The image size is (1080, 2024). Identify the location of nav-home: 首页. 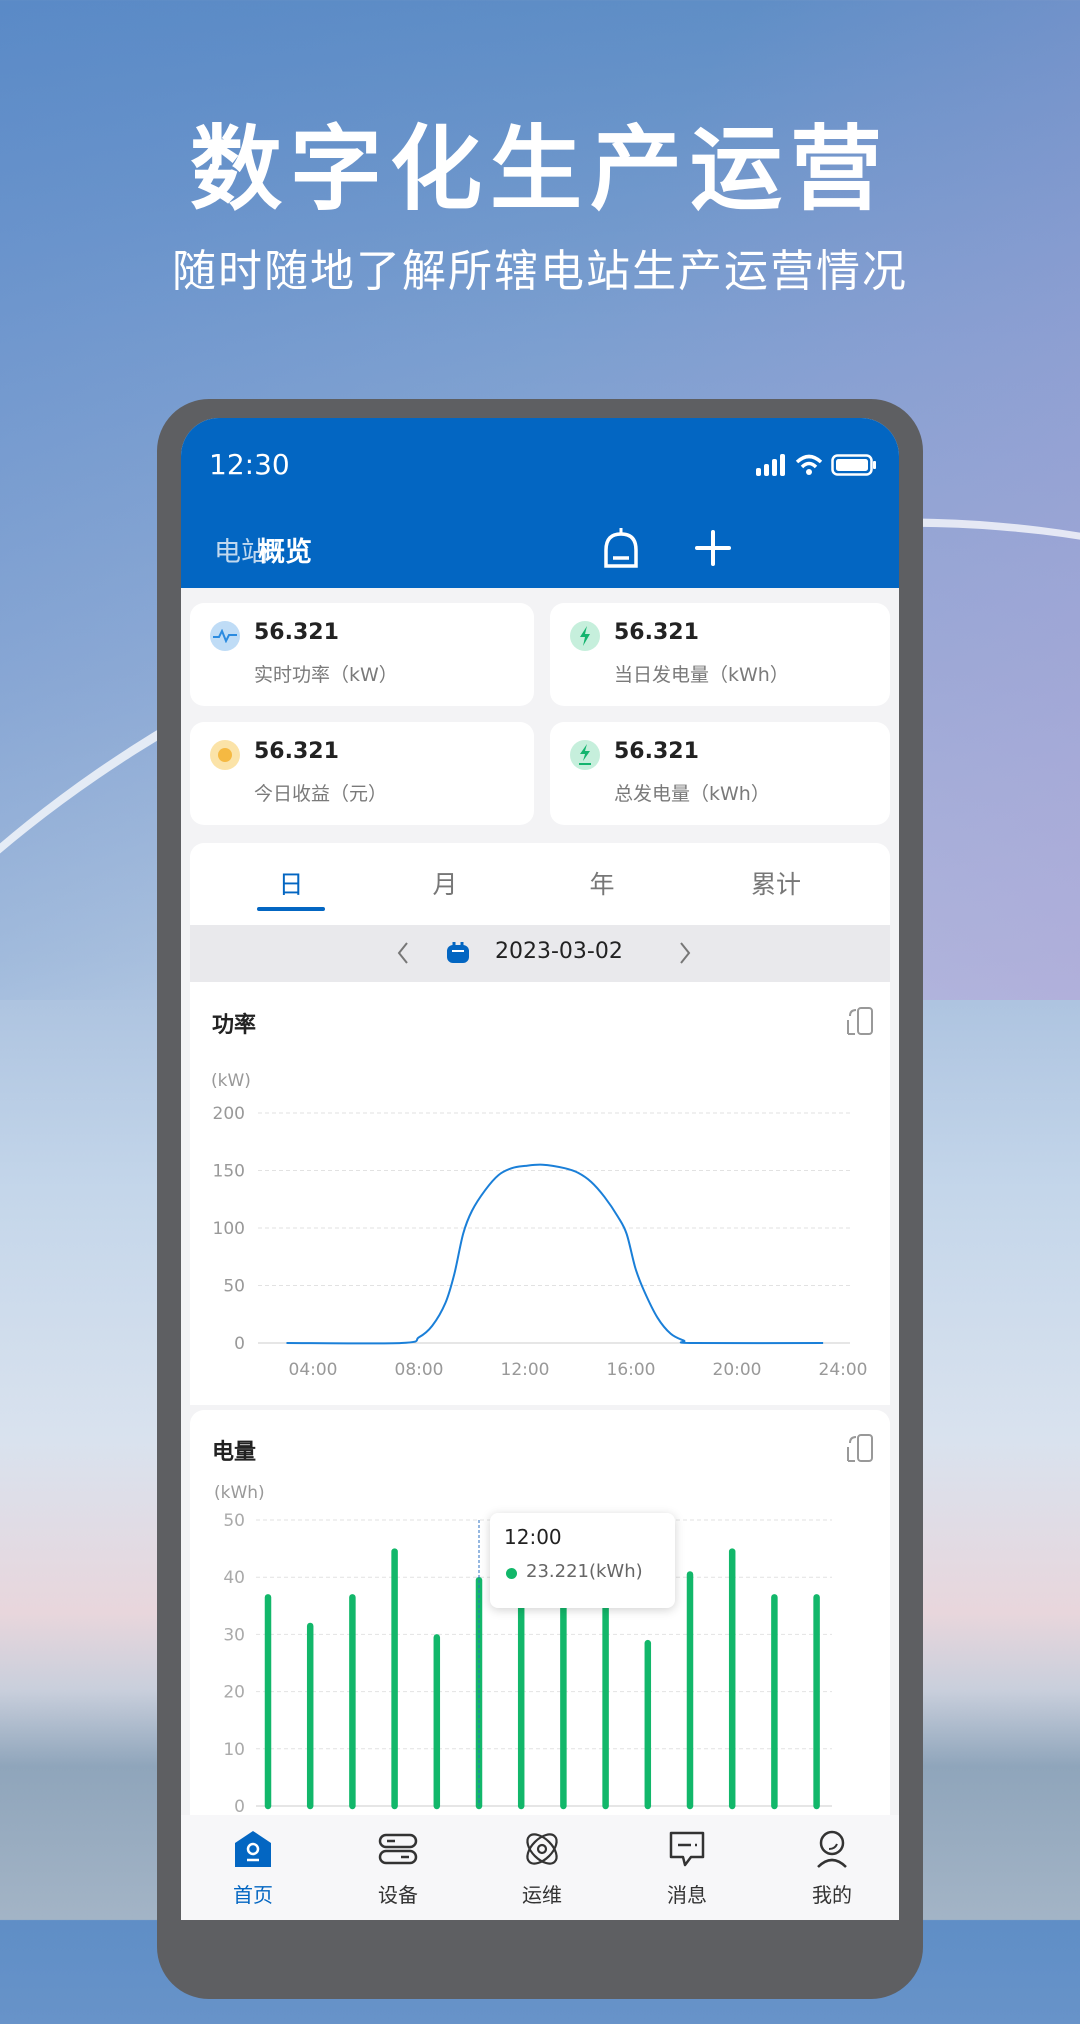
(253, 1868).